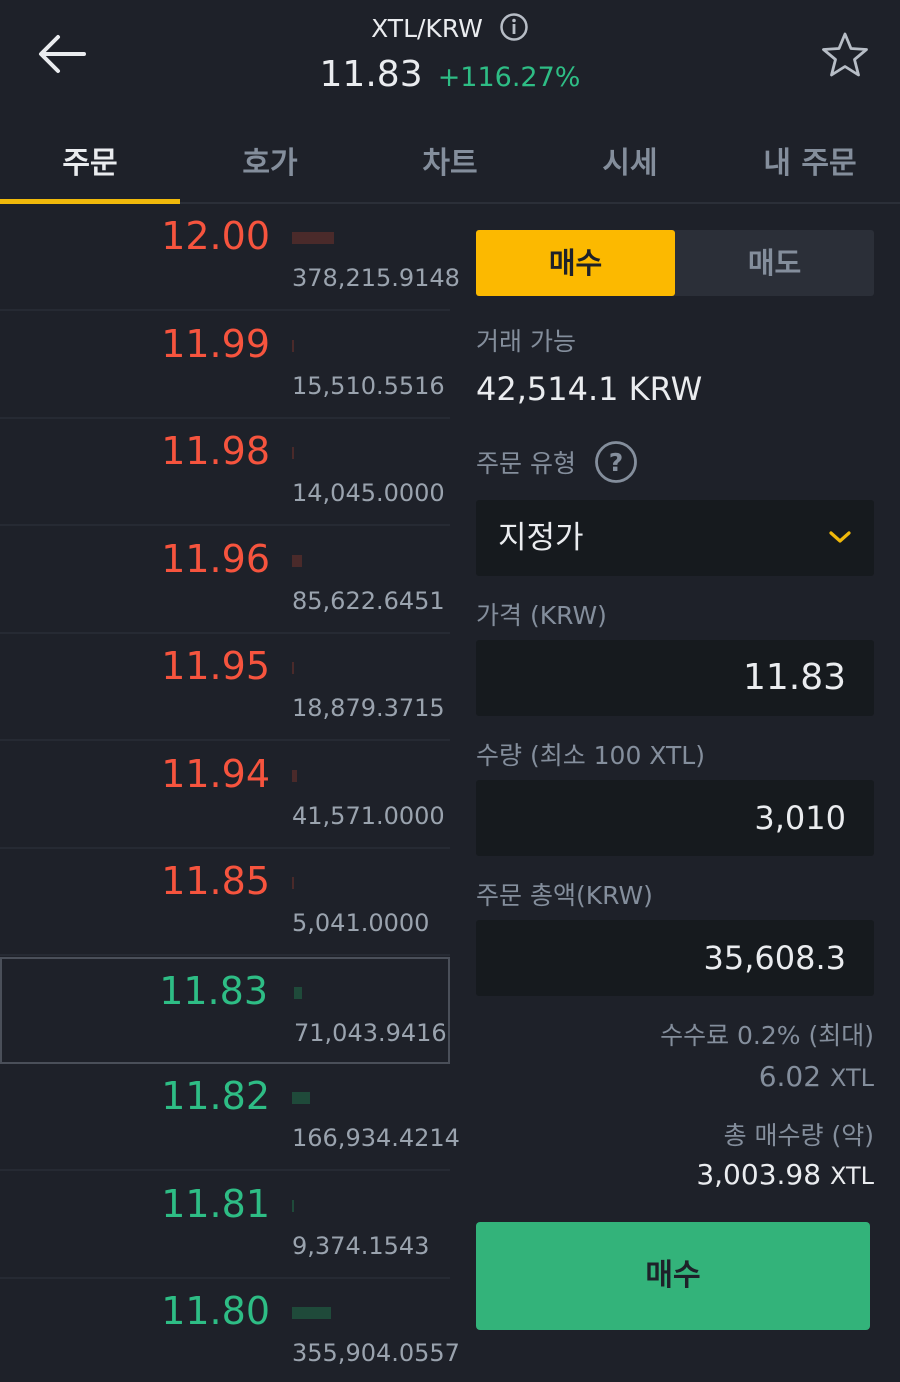 The height and width of the screenshot is (1382, 900). Describe the element at coordinates (368, 600) in the screenshot. I see `row-quantity: 85,622.6451` at that location.